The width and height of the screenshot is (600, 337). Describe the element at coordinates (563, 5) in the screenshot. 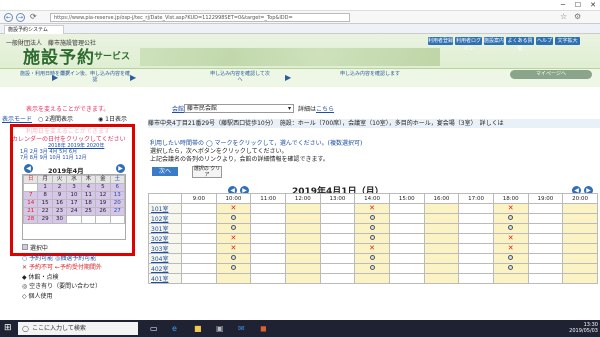

I see `minimize-icon: ─` at that location.